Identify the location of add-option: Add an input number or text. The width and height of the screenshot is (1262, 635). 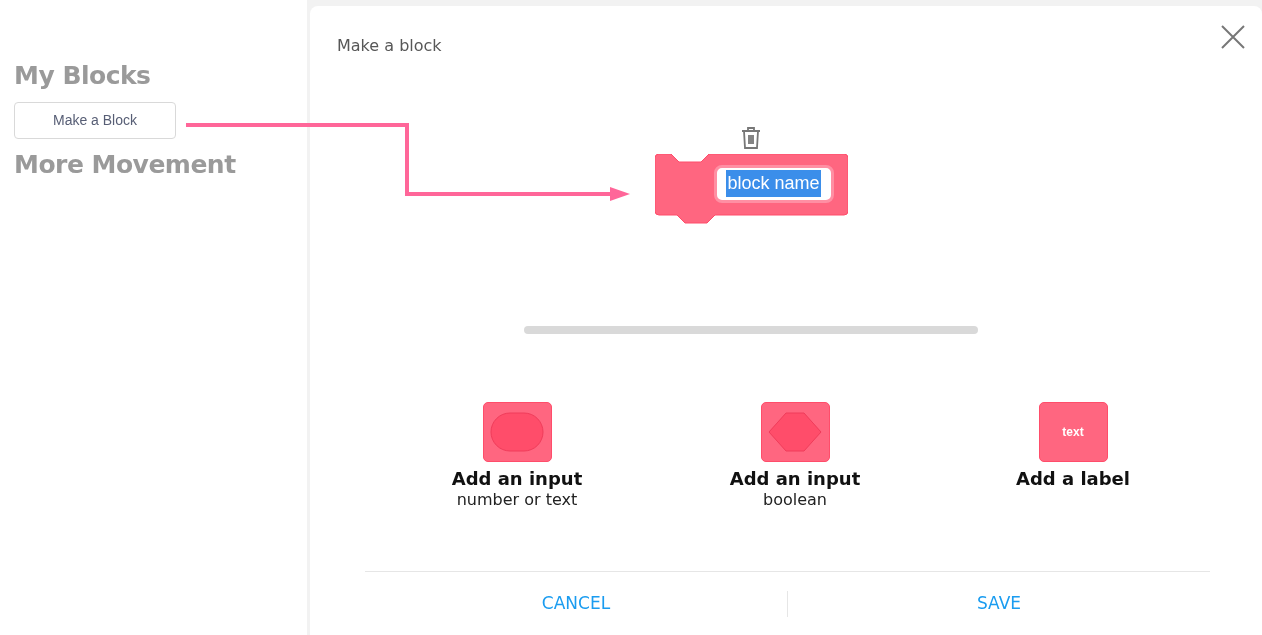
(517, 456).